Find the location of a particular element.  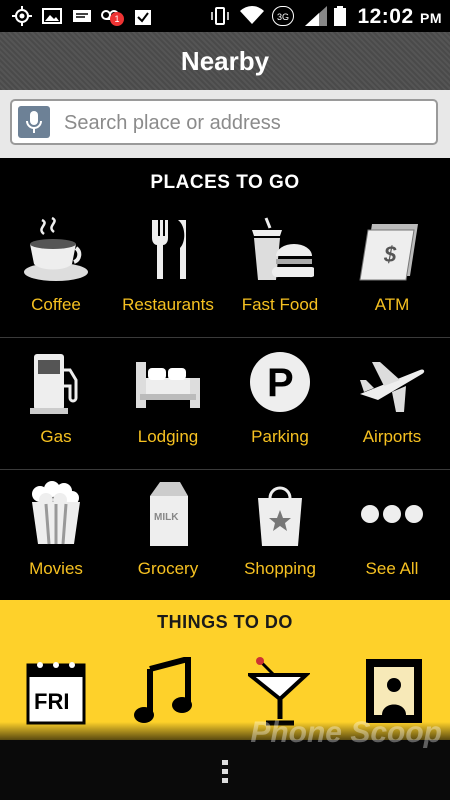

status-time: 12:02 PM is located at coordinates (399, 16).